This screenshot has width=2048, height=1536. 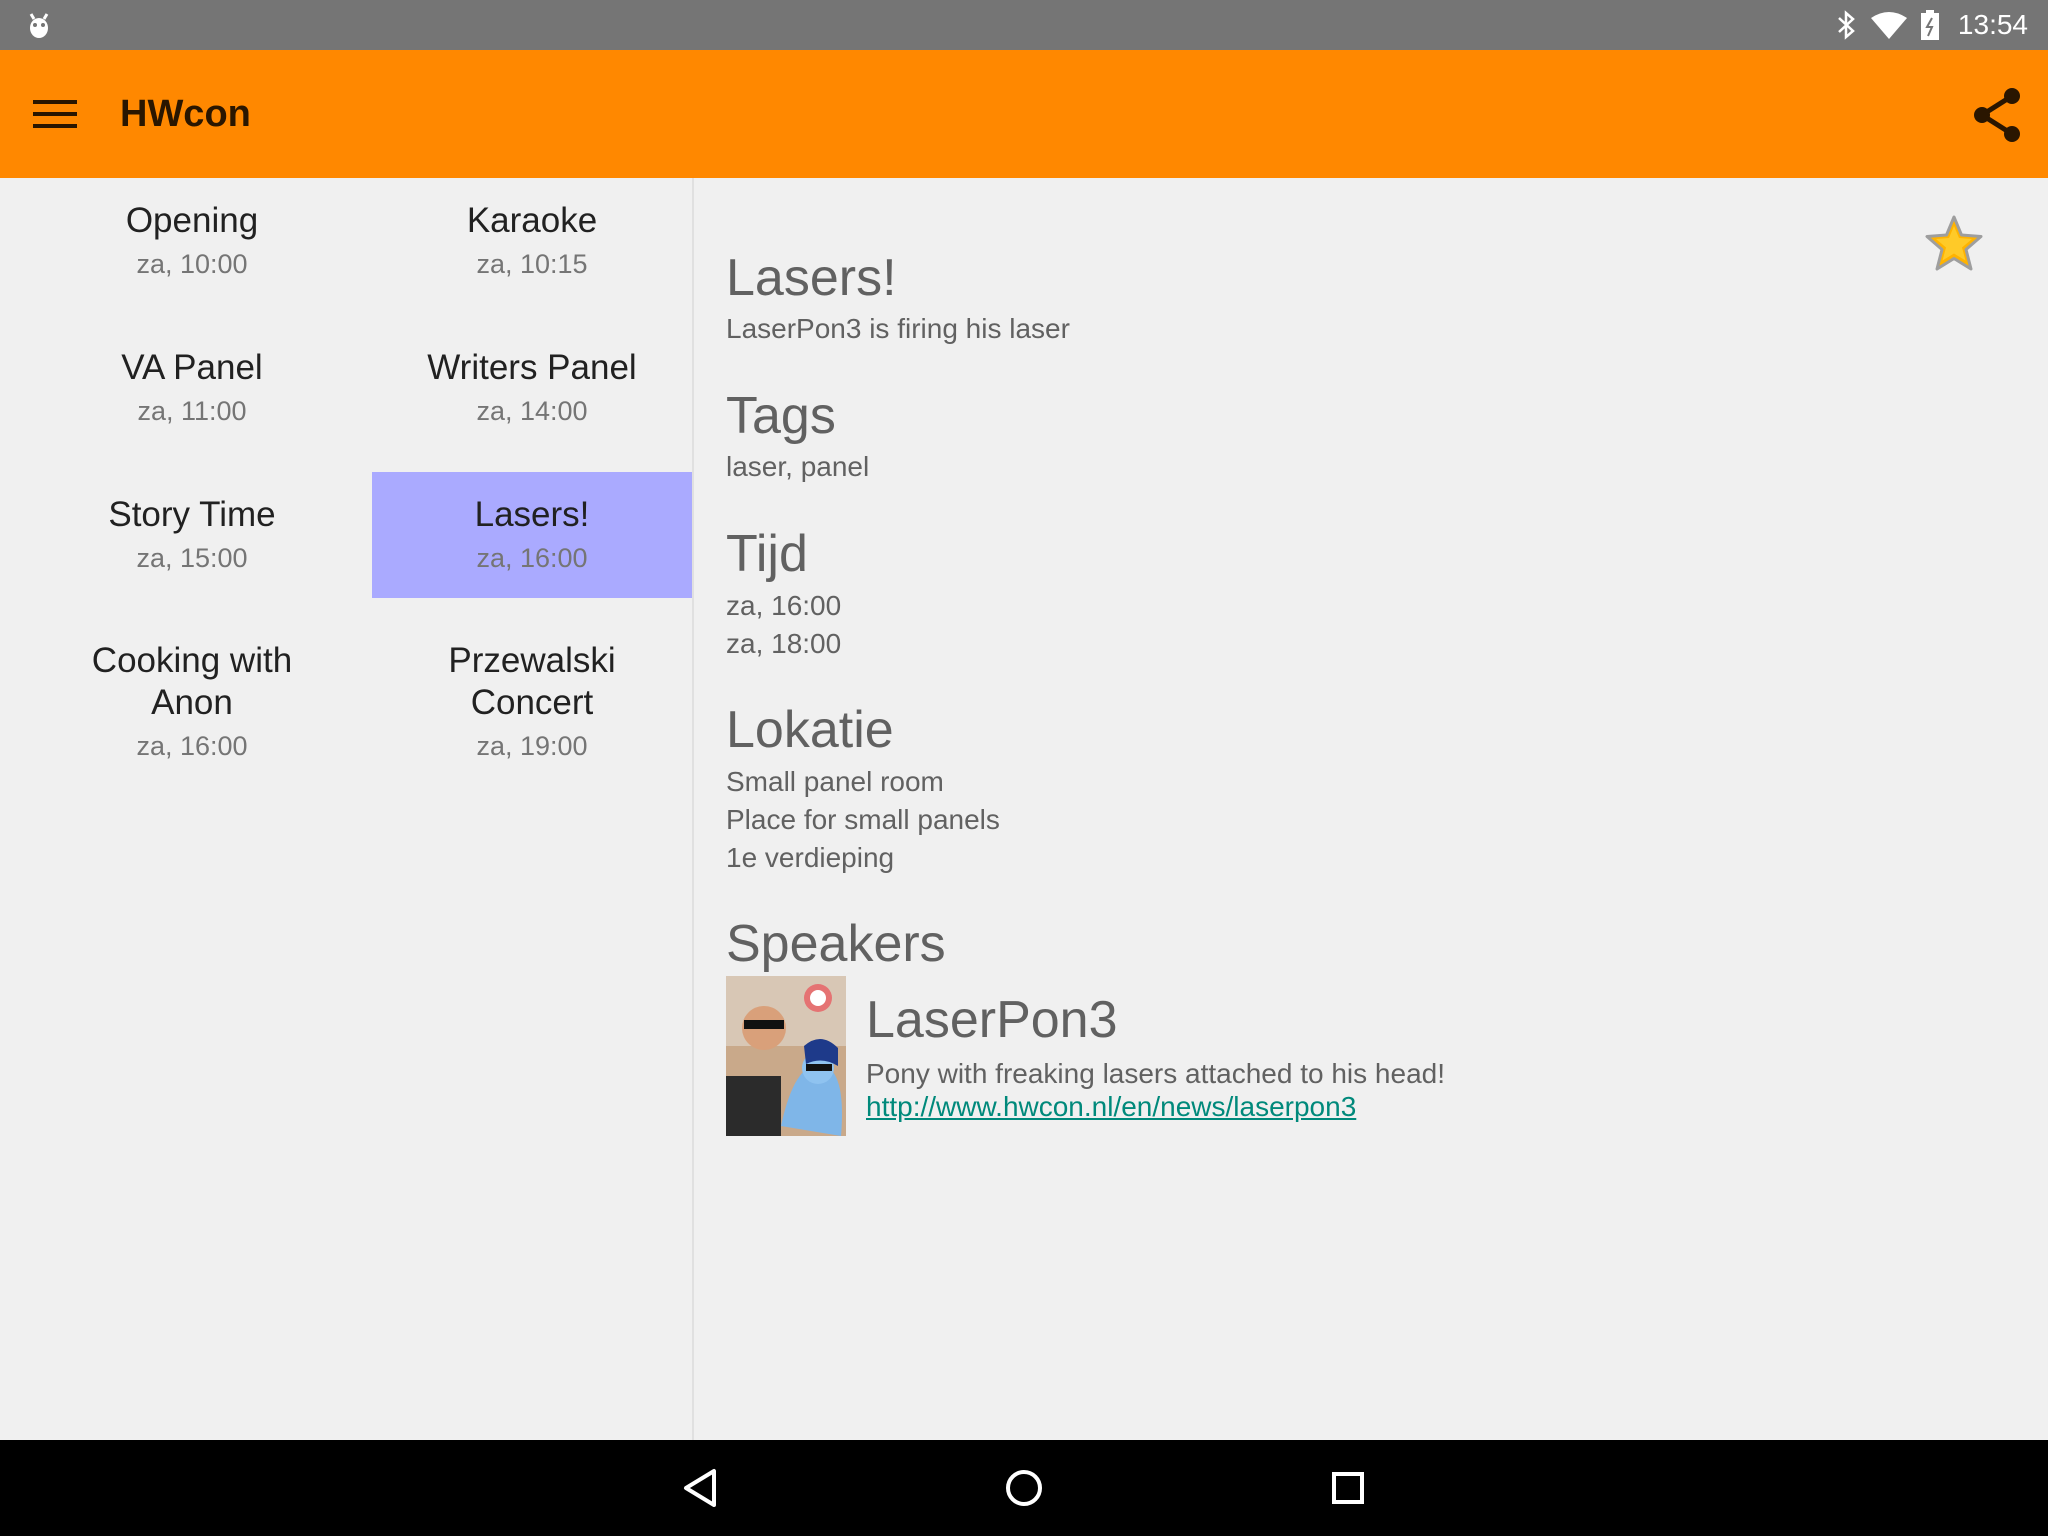 What do you see at coordinates (532, 746) in the screenshot?
I see `event-time: za, 19:00` at bounding box center [532, 746].